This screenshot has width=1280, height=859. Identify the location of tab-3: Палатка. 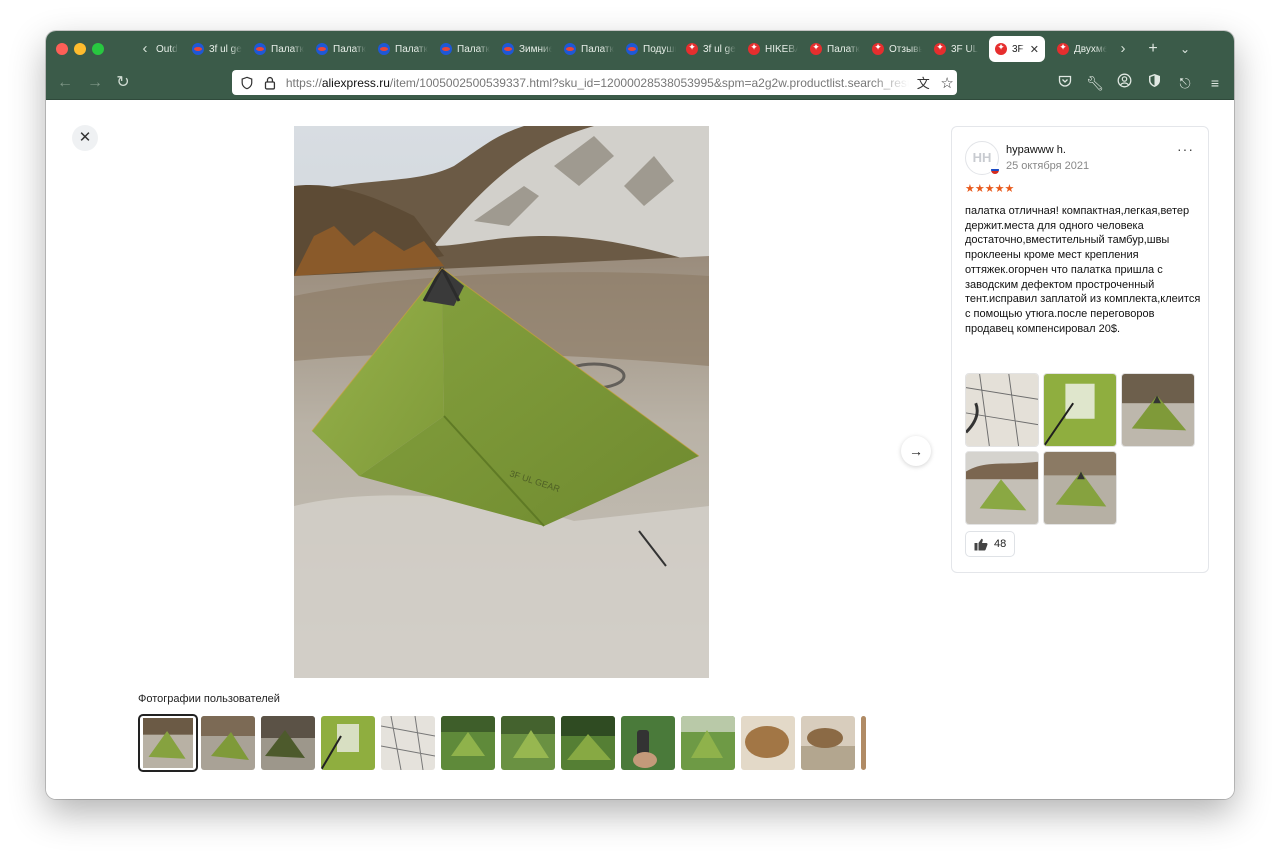
(338, 49).